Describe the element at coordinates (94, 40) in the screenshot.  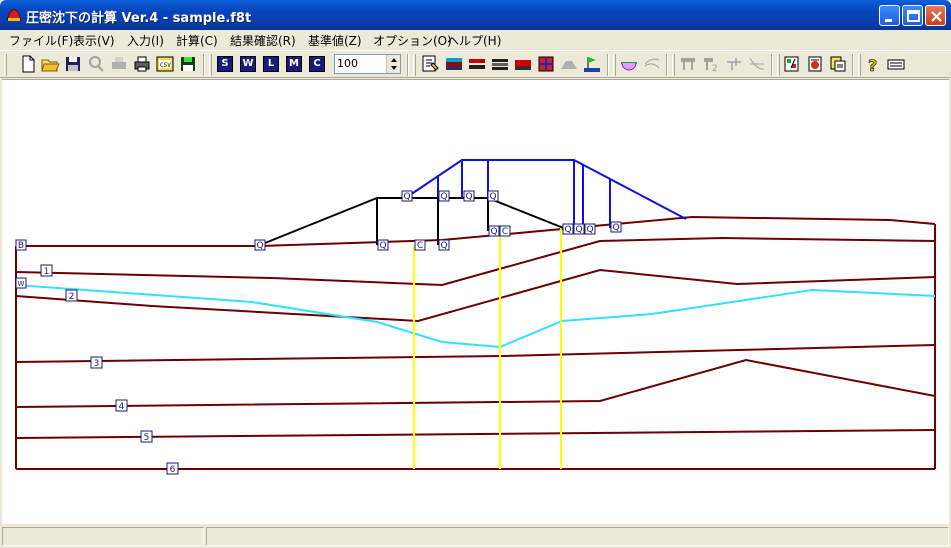
I see `menu-view: 表示(V)` at that location.